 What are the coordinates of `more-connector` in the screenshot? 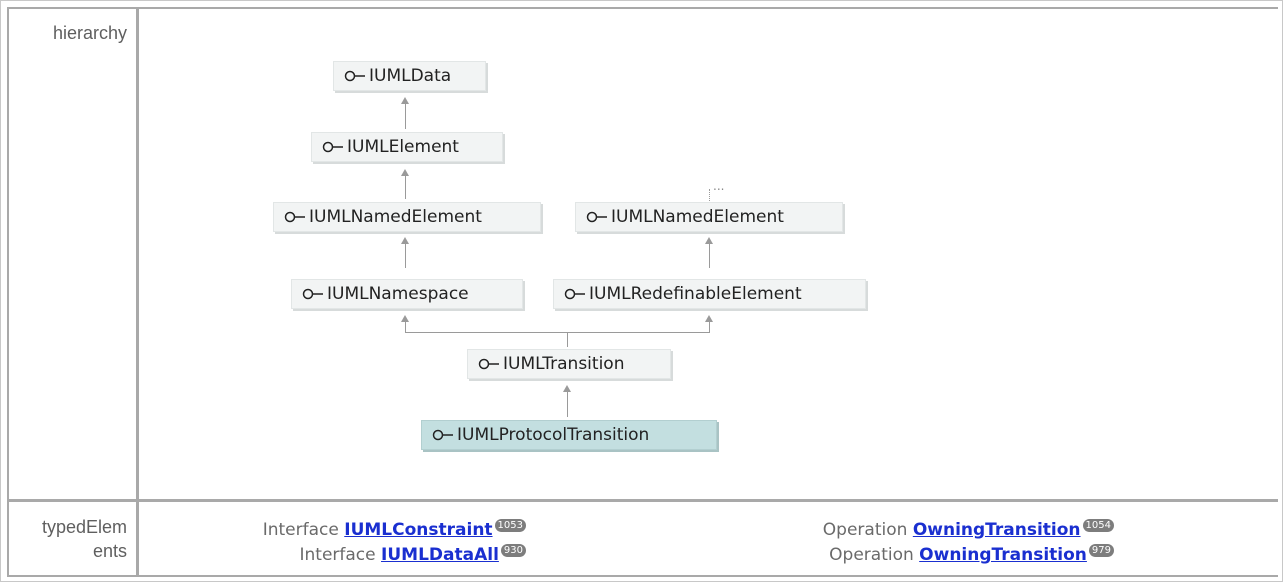 It's located at (710, 195).